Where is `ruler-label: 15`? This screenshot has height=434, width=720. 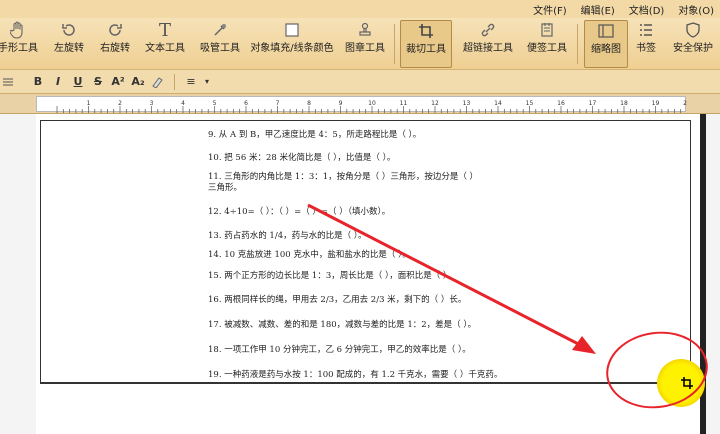 ruler-label: 15 is located at coordinates (530, 103).